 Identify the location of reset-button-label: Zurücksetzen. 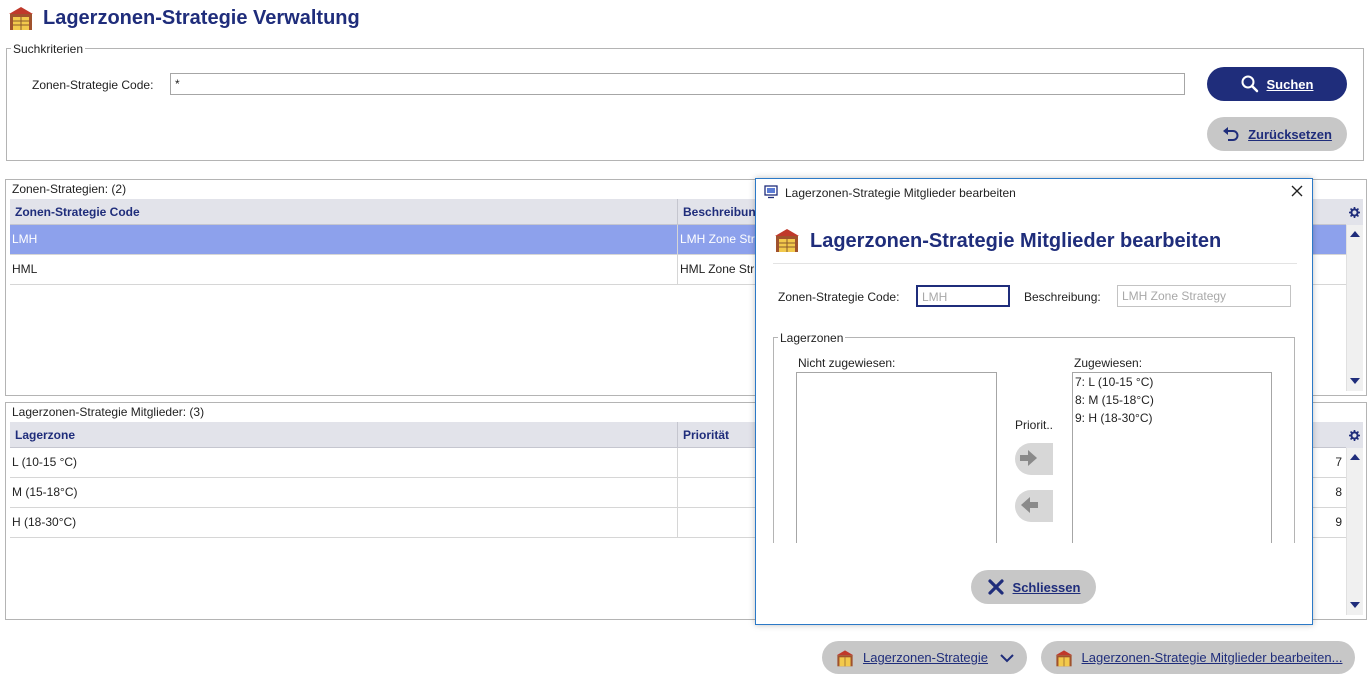
(1290, 134).